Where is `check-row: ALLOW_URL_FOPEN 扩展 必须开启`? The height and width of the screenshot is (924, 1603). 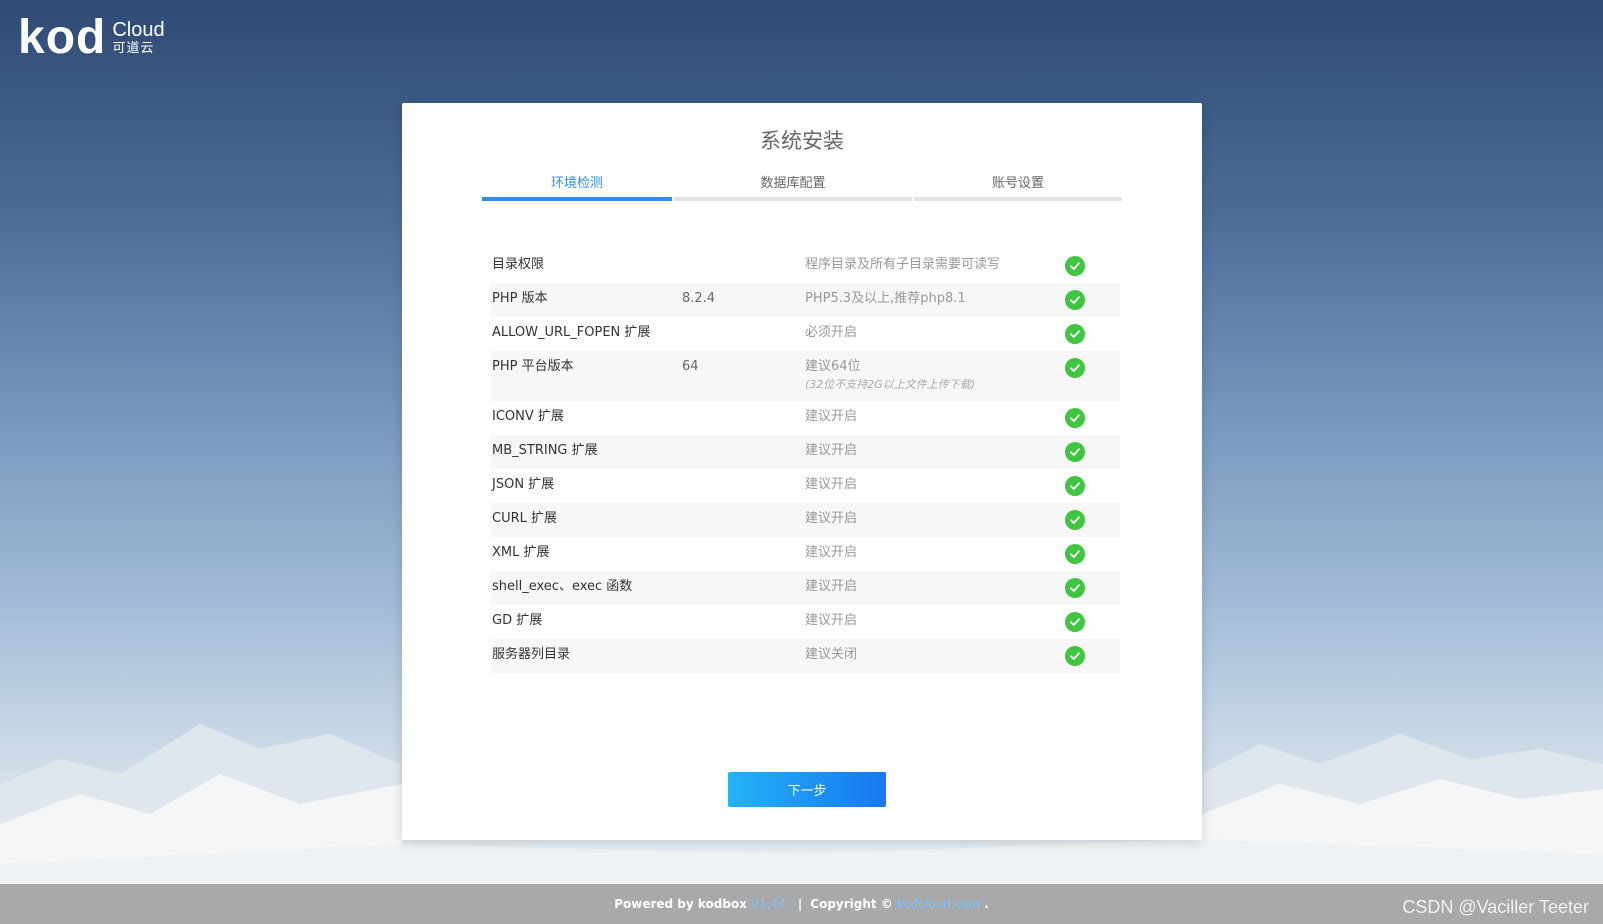
check-row: ALLOW_URL_FOPEN 扩展 必须开启 is located at coordinates (805, 334).